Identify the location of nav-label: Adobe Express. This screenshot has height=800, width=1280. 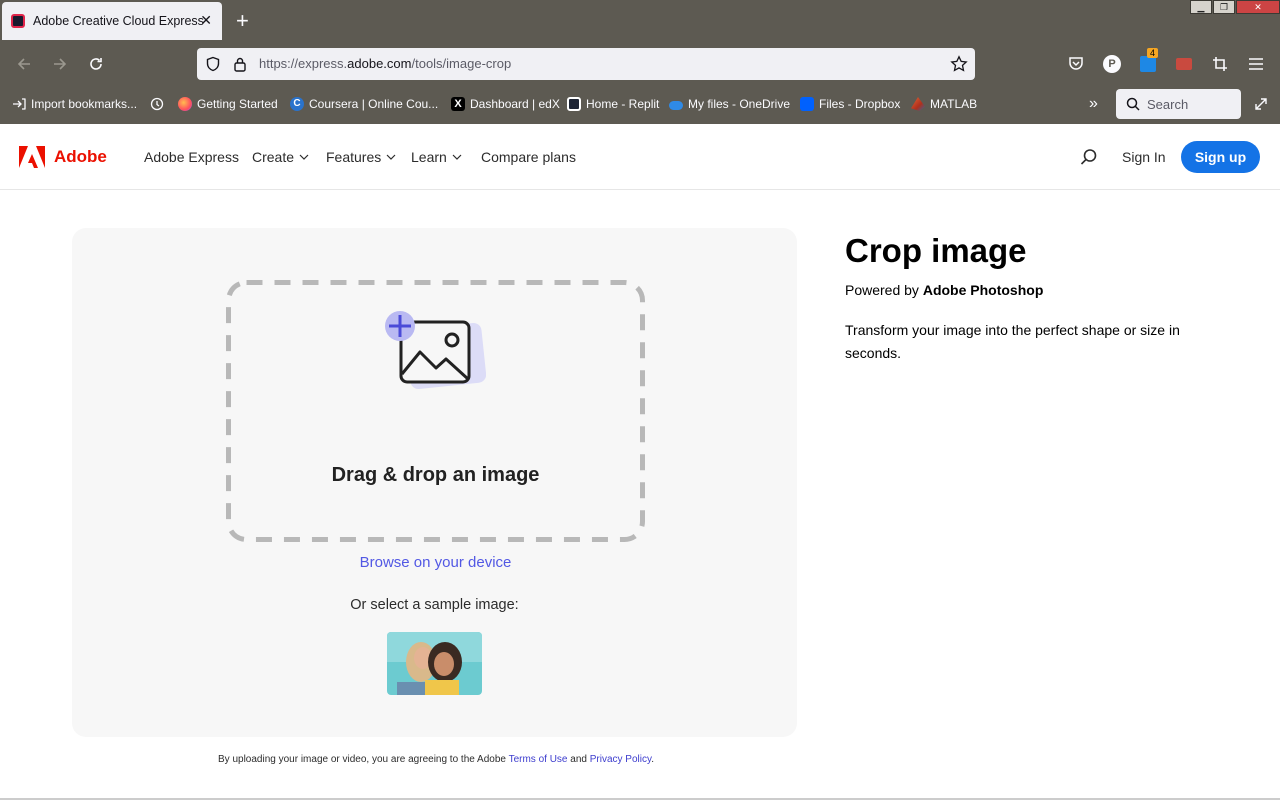
(191, 157).